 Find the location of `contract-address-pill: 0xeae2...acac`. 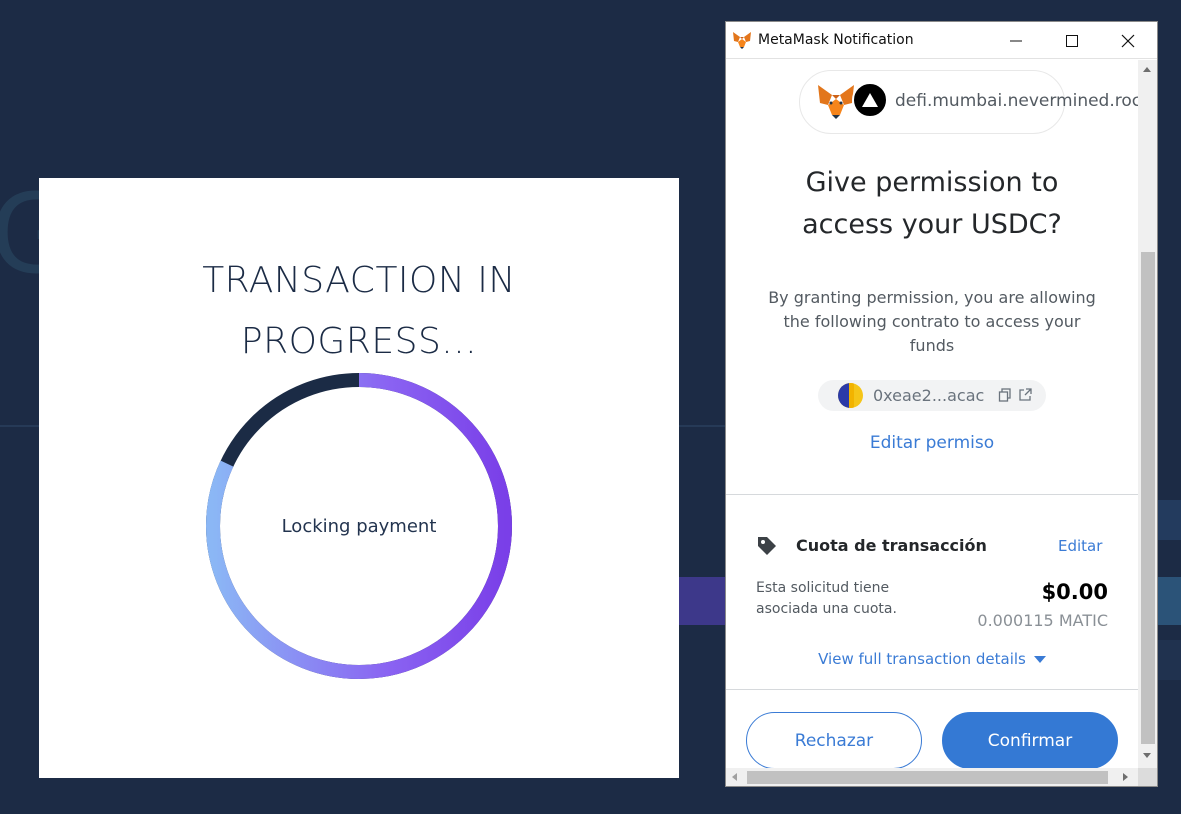

contract-address-pill: 0xeae2...acac is located at coordinates (932, 395).